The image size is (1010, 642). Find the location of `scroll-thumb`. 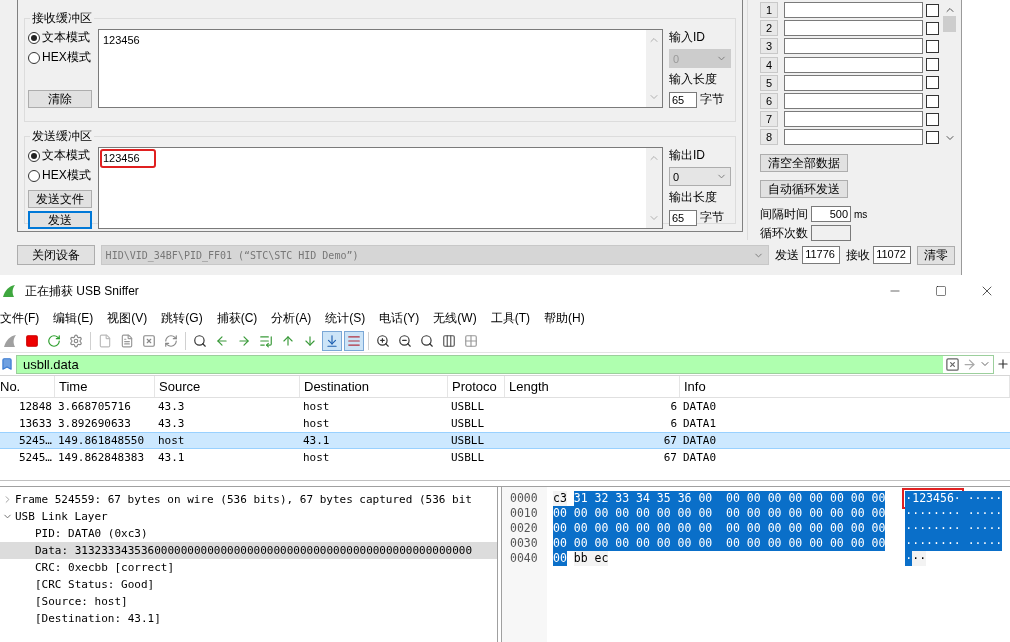

scroll-thumb is located at coordinates (949, 24).